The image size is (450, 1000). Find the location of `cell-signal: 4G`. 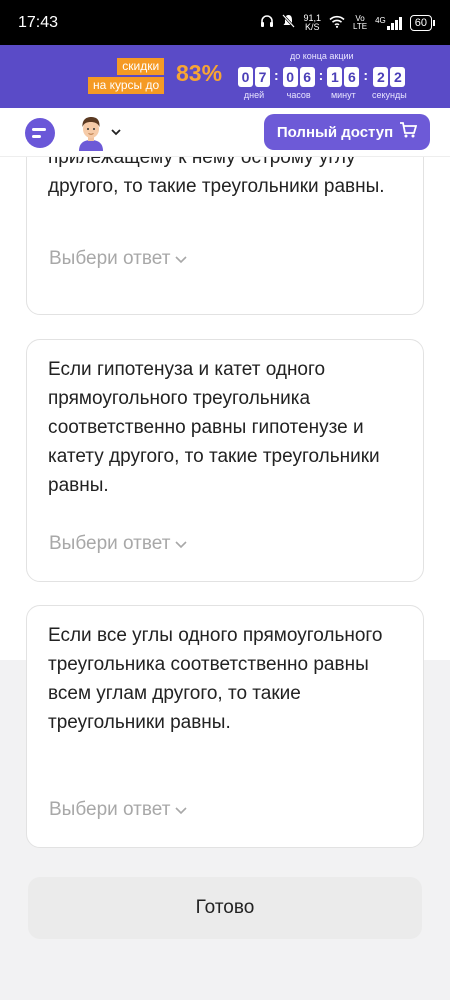

cell-signal: 4G is located at coordinates (388, 23).